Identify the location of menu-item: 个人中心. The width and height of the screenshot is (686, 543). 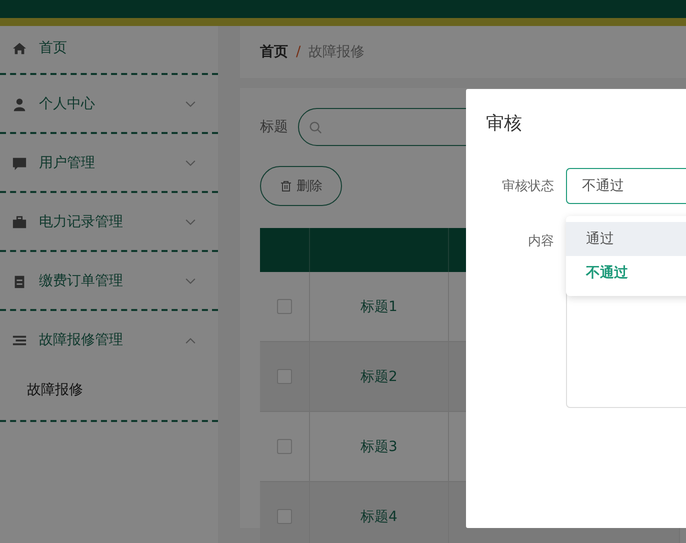
(109, 103).